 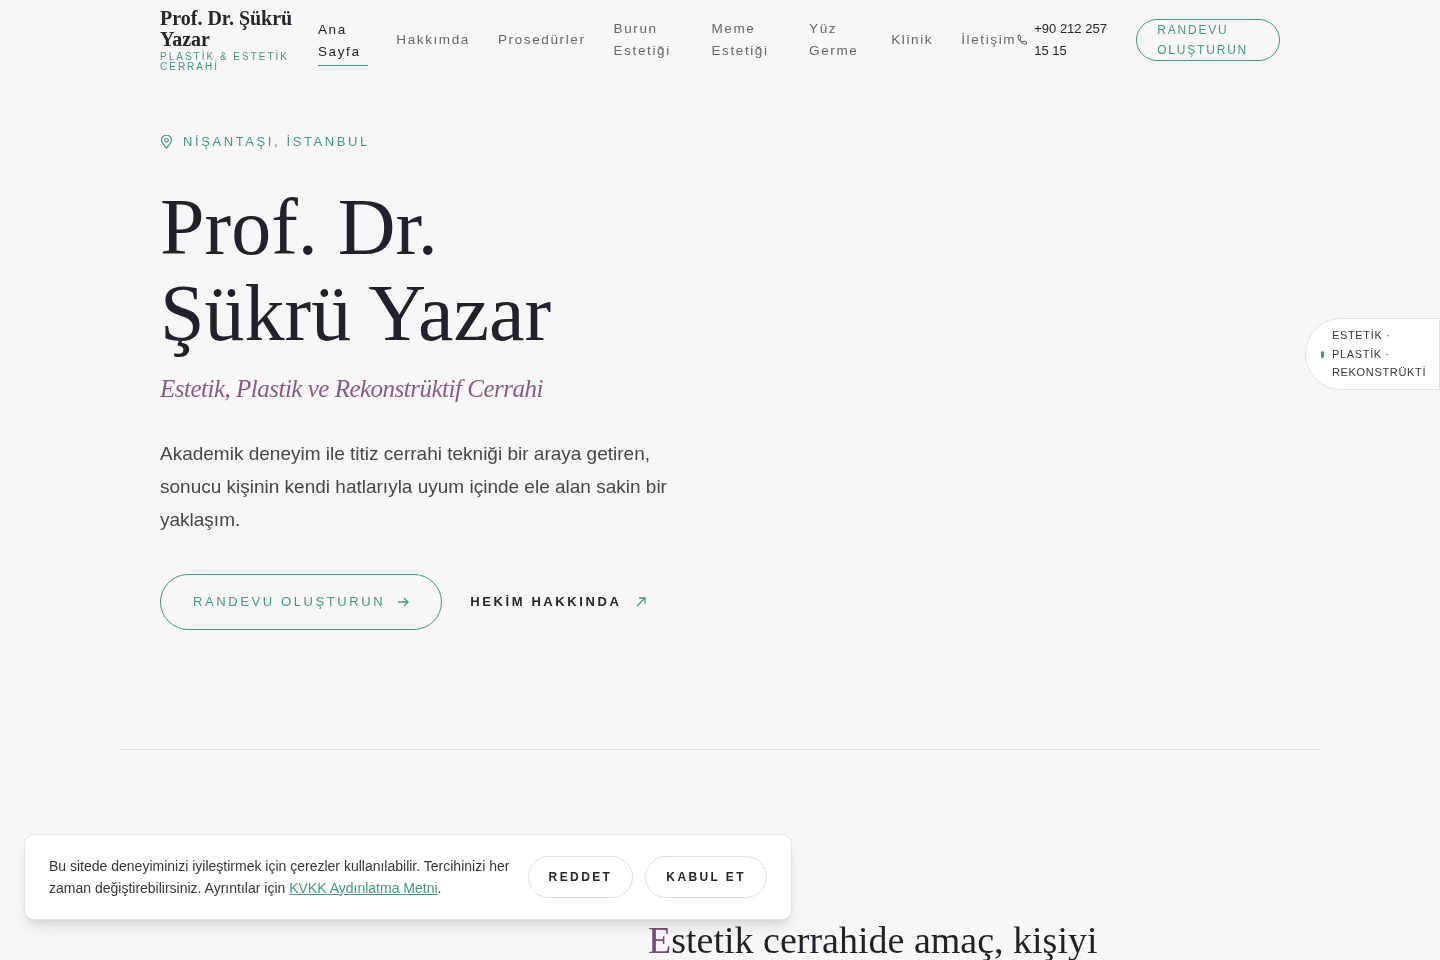 What do you see at coordinates (1079, 40) in the screenshot?
I see `phone-number: +90 212 257 15 15` at bounding box center [1079, 40].